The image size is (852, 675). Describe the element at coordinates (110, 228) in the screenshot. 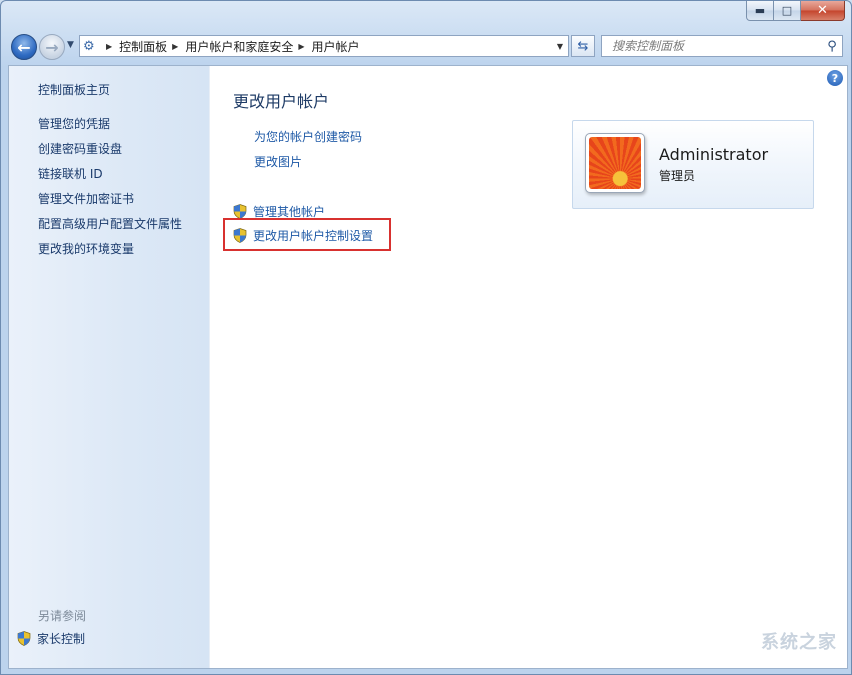

I see `sidebar-item-advanced-profile: 配置高级用户配置文件属性` at that location.